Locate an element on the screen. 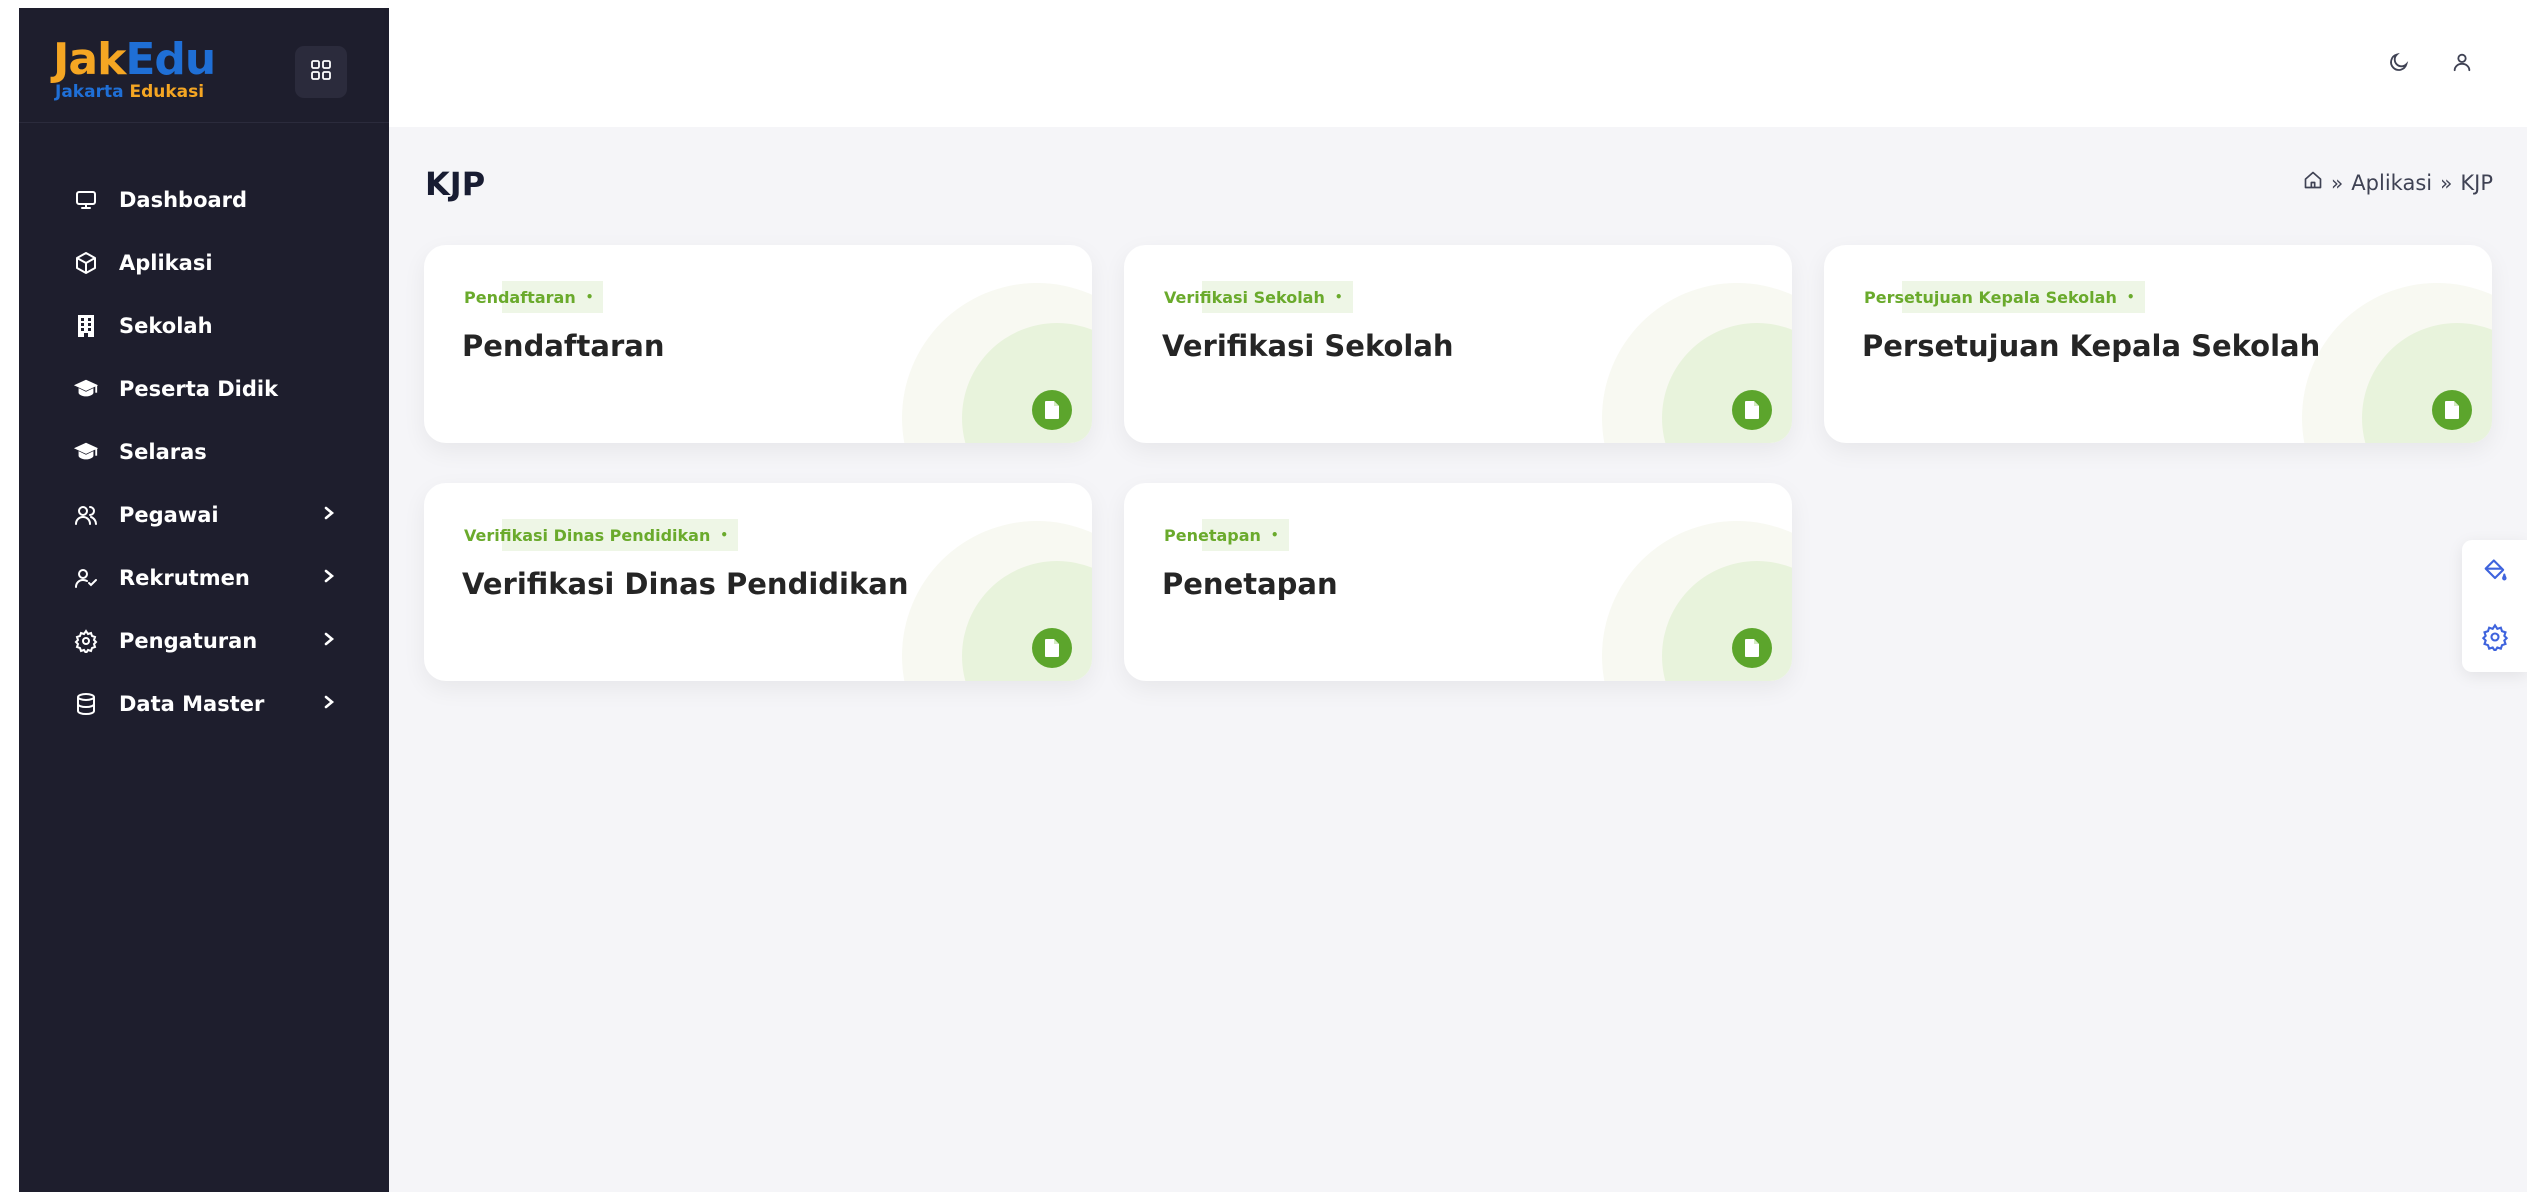 This screenshot has width=2527, height=1192. jakedu-logo: JakEdu Jakarta Edukasi is located at coordinates (138, 70).